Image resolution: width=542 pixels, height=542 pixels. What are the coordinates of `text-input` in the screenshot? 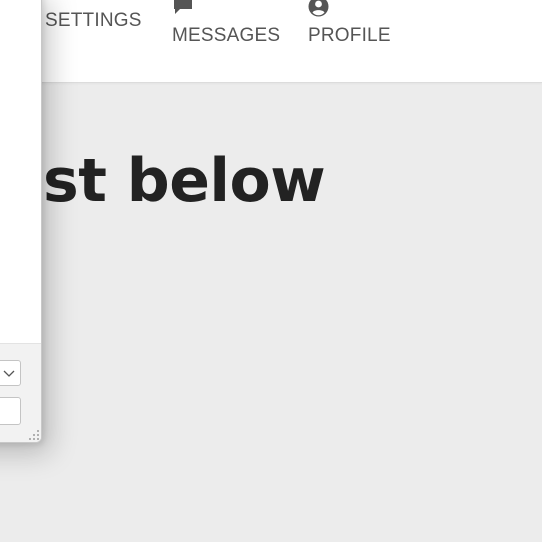 It's located at (10, 411).